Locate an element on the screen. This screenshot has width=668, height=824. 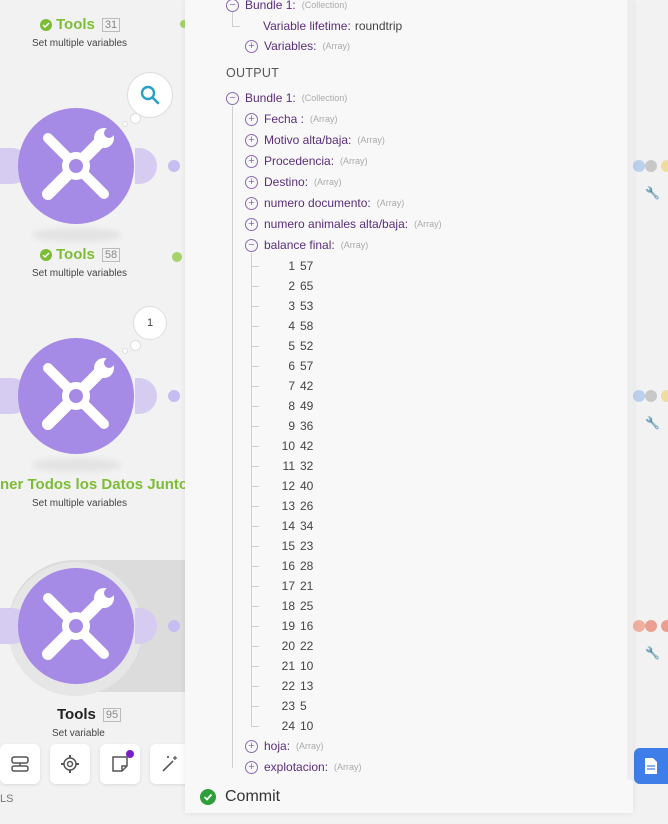
tree-node: + hoja: (Array) is located at coordinates (284, 746).